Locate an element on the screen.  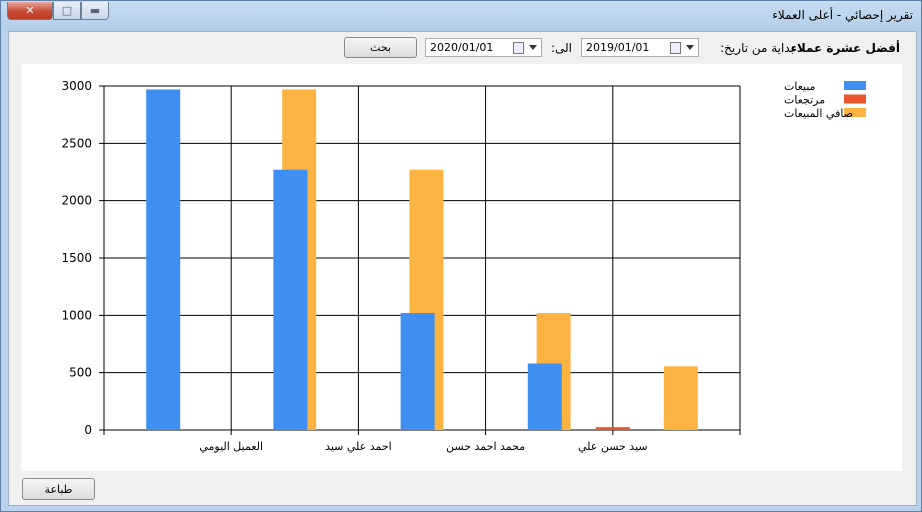
maximize-icon: □ is located at coordinates (67, 10).